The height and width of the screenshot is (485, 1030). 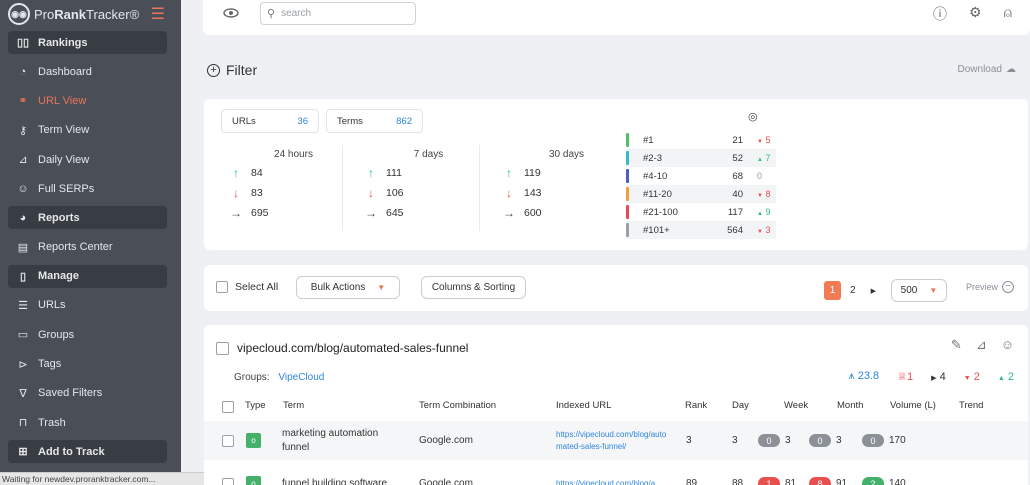 What do you see at coordinates (342, 474) in the screenshot?
I see `term-cell: funnel building software` at bounding box center [342, 474].